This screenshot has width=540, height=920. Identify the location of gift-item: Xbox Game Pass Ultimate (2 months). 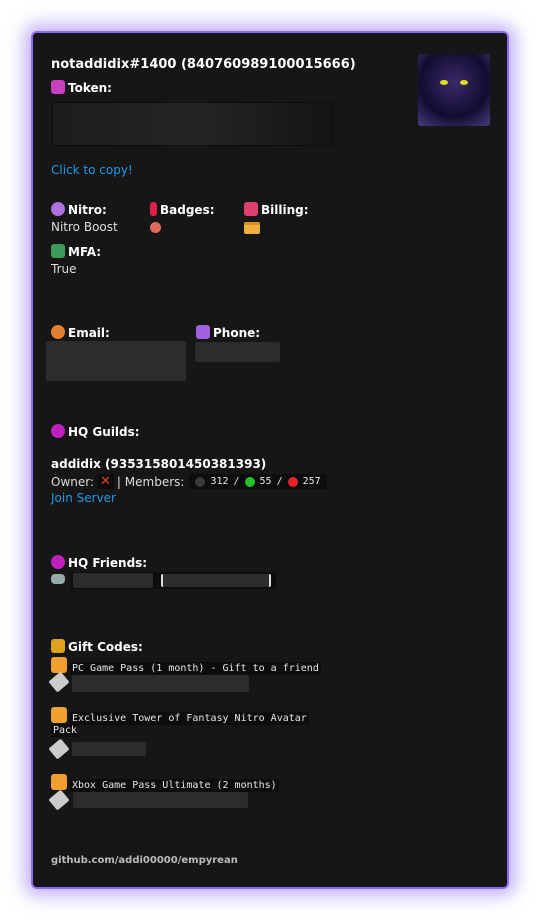
(165, 782).